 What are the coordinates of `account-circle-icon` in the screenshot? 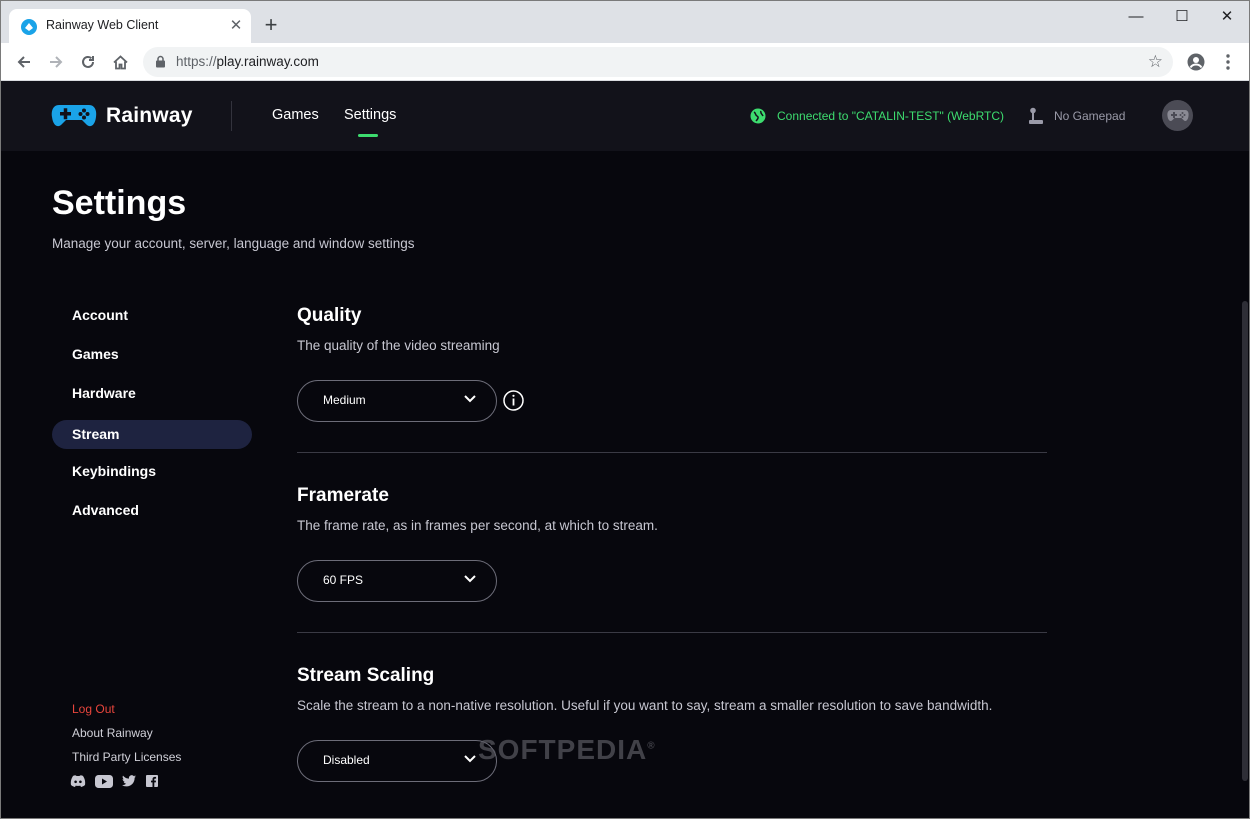 It's located at (1196, 62).